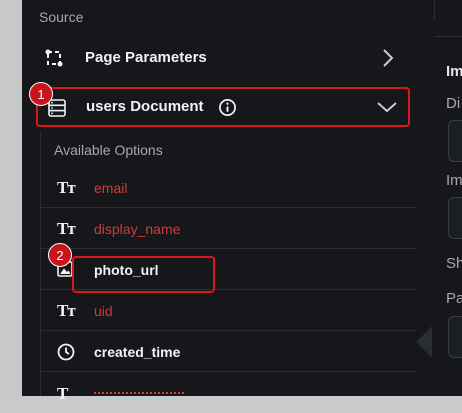  What do you see at coordinates (103, 311) in the screenshot?
I see `option-label: uid` at bounding box center [103, 311].